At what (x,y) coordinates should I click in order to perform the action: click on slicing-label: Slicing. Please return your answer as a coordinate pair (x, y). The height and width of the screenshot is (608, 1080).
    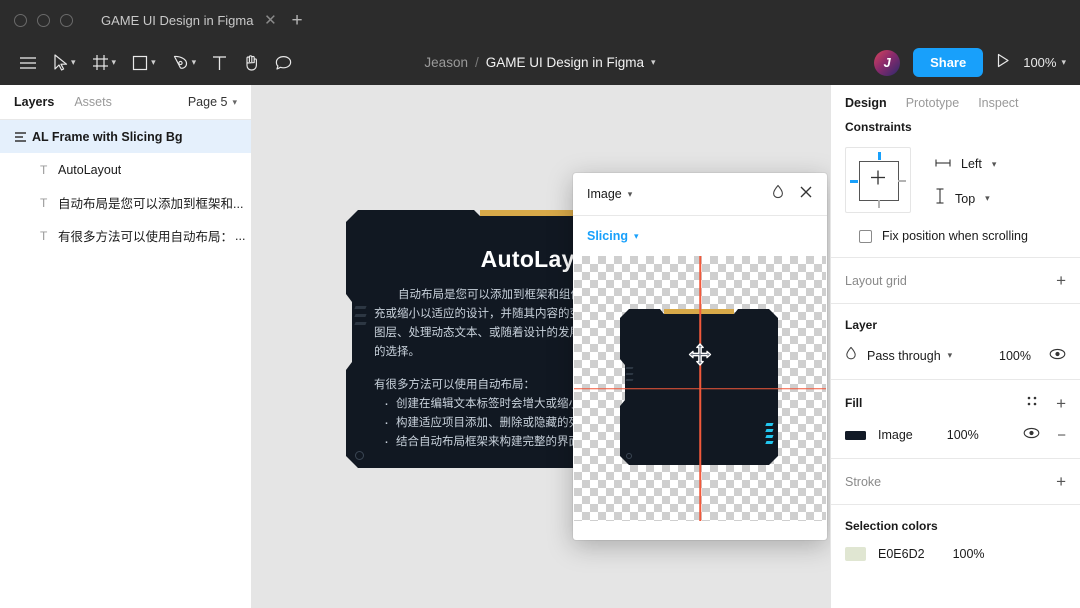
    Looking at the image, I should click on (607, 236).